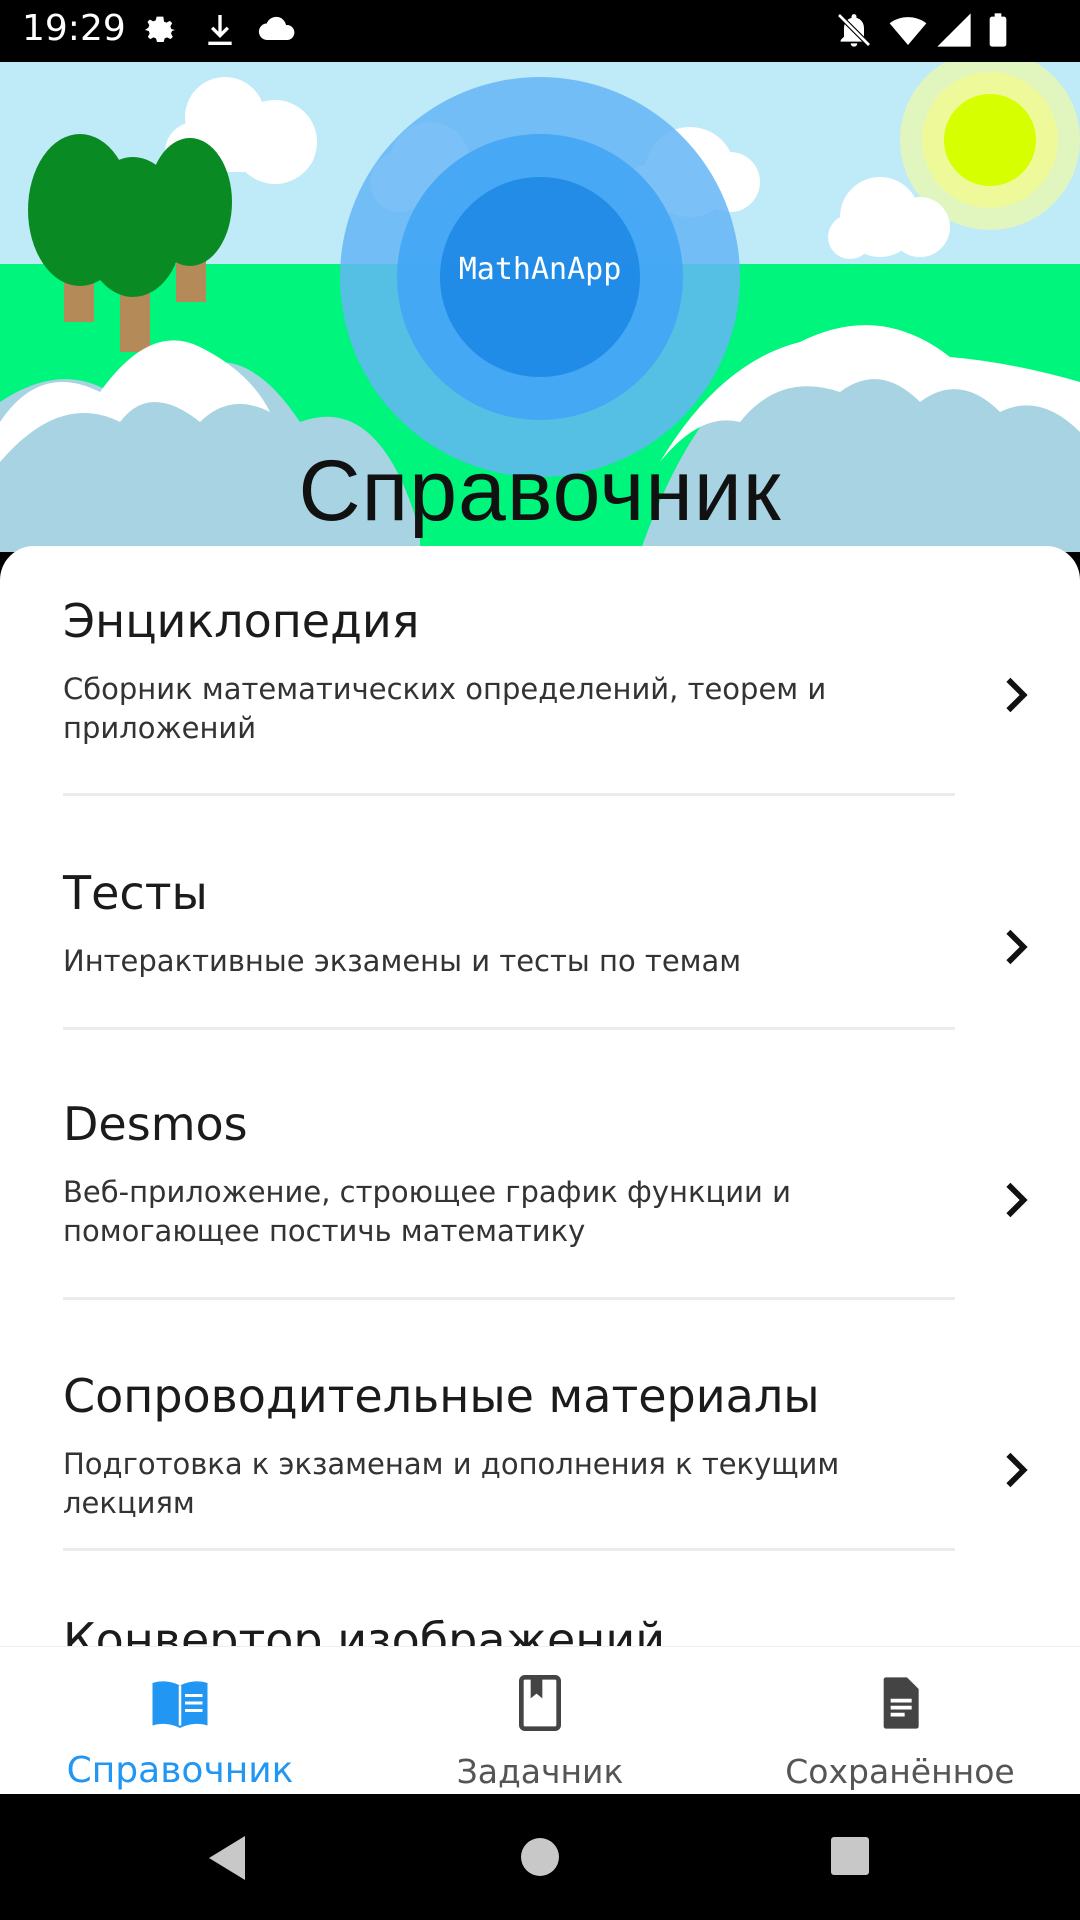  I want to click on system-navigation-bar, so click(540, 1857).